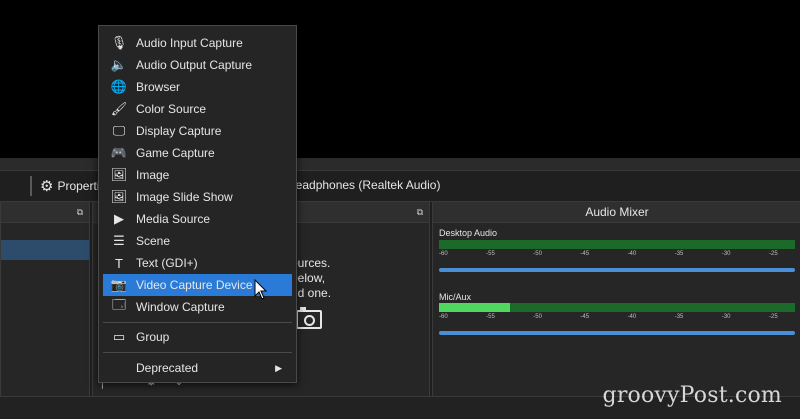  I want to click on list-icon: ☰, so click(119, 240).